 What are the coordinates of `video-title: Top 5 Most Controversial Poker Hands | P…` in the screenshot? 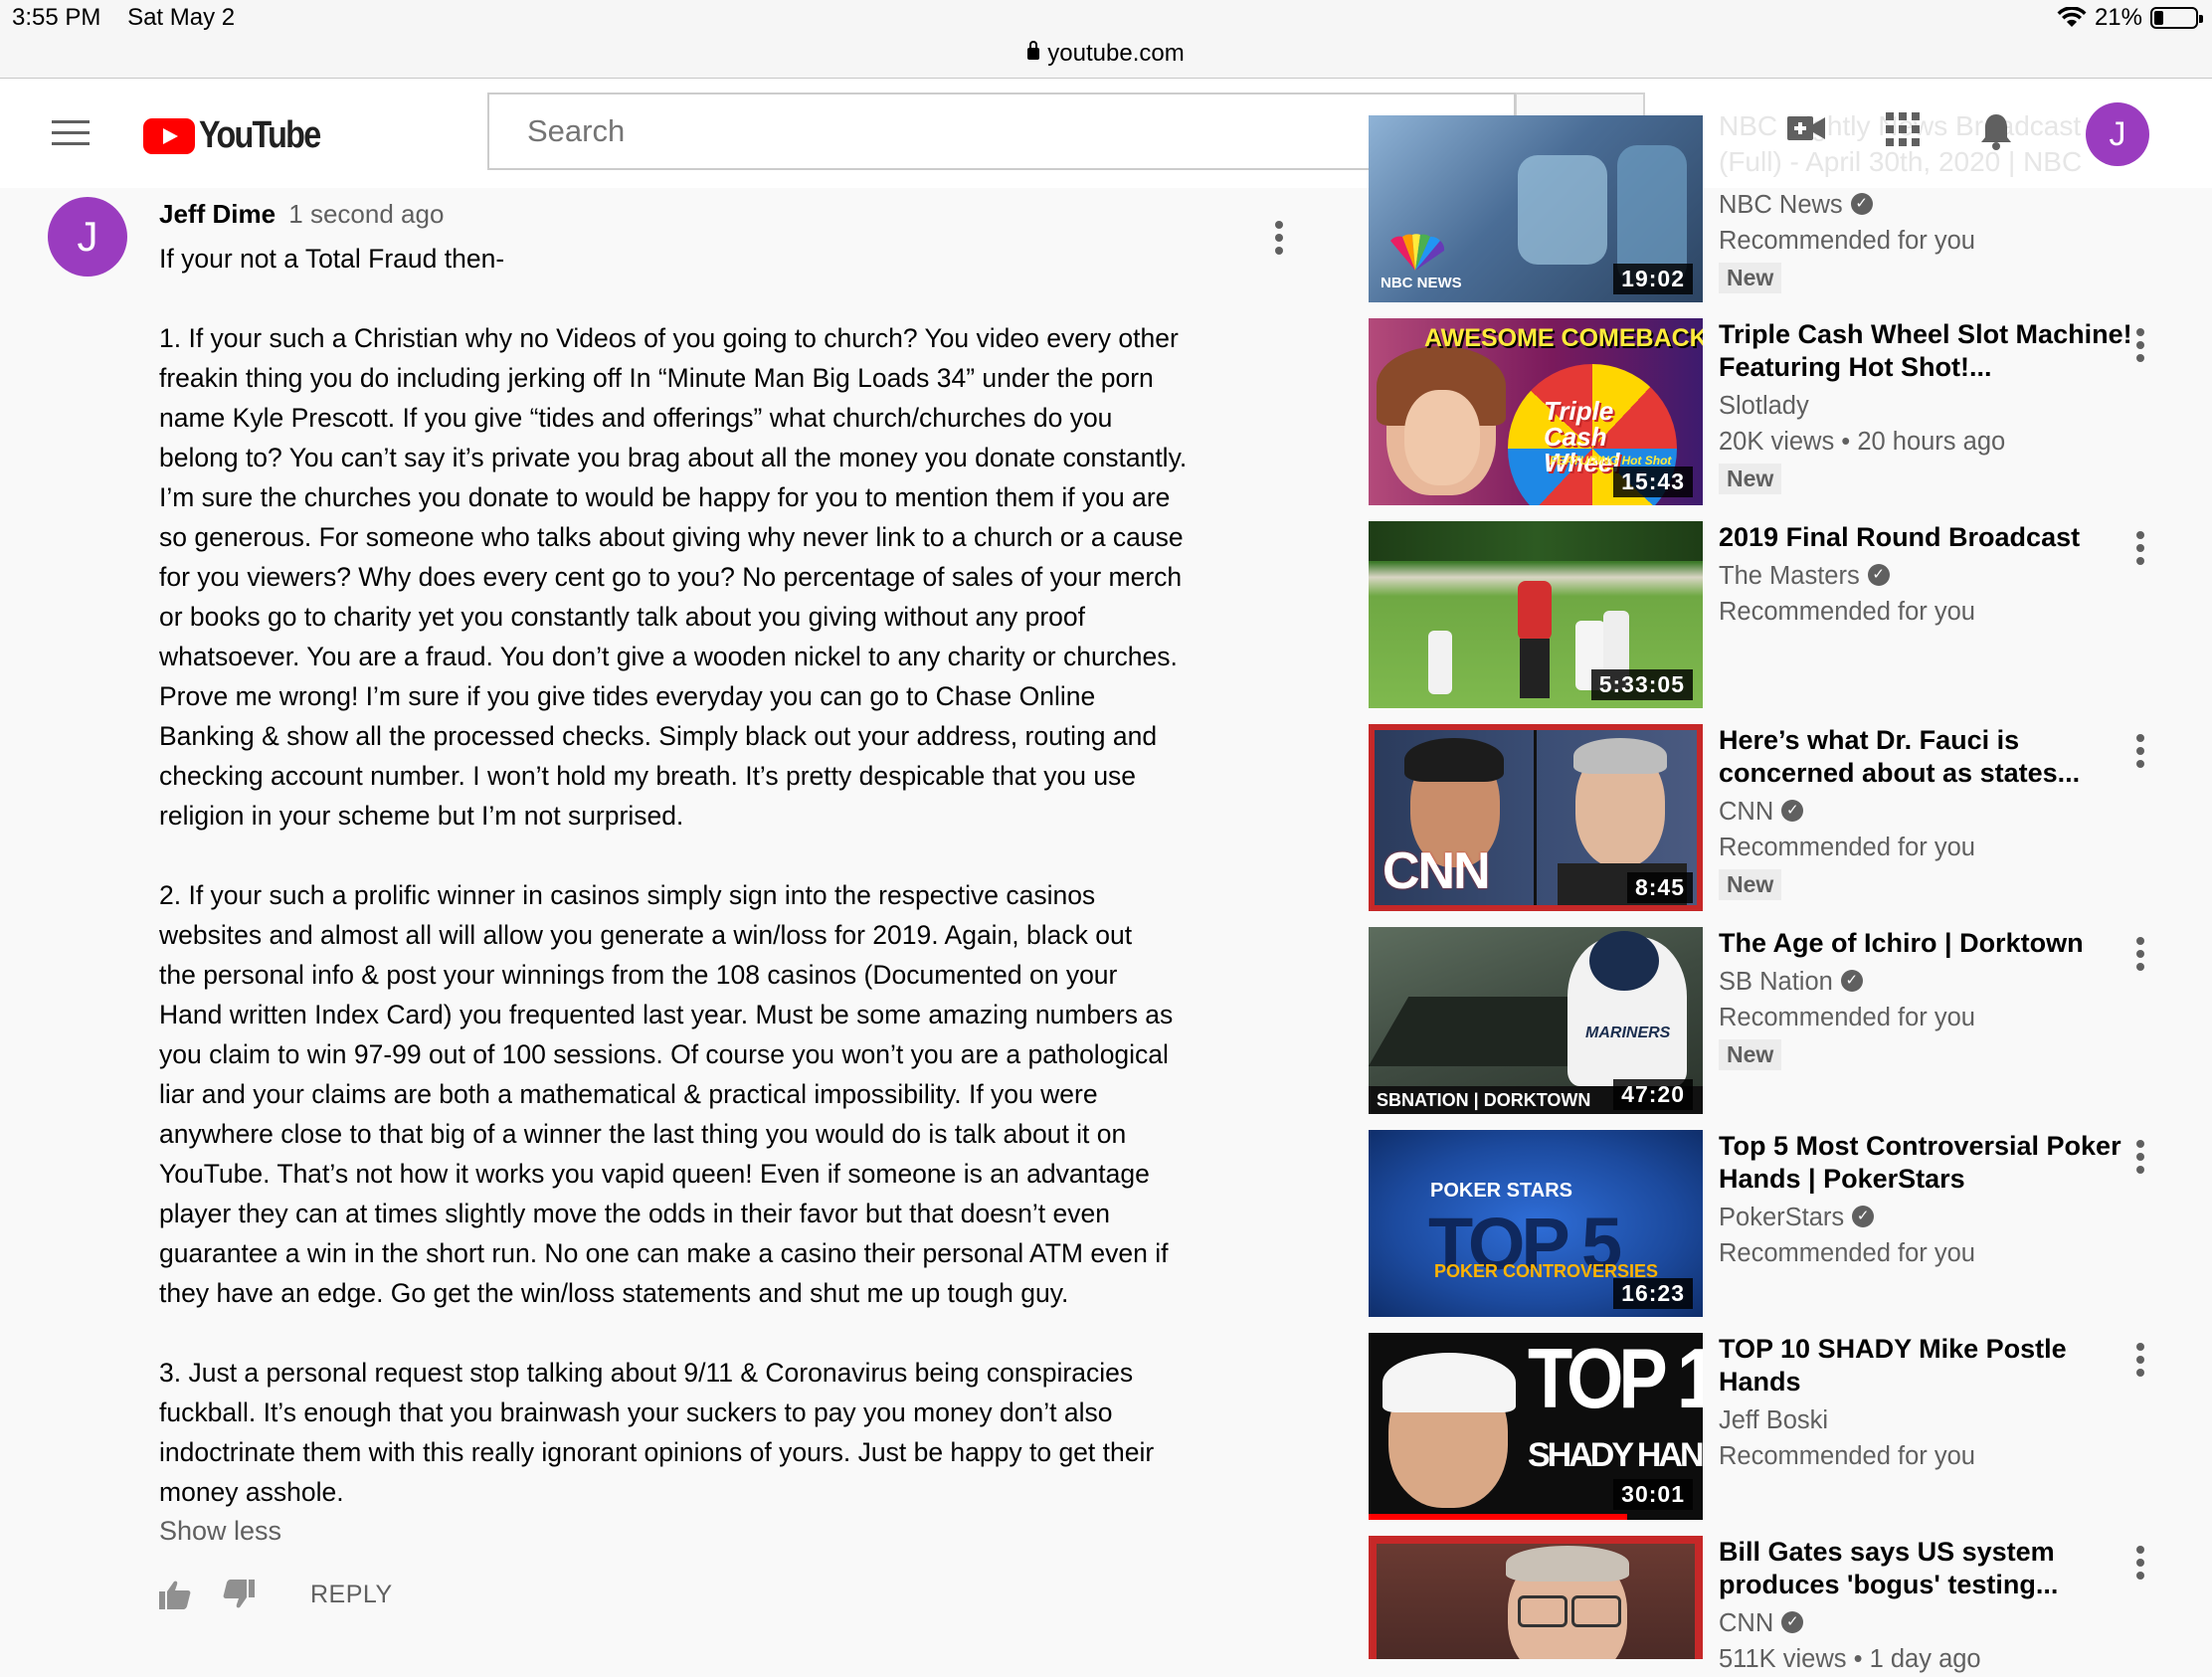 It's located at (1927, 1163).